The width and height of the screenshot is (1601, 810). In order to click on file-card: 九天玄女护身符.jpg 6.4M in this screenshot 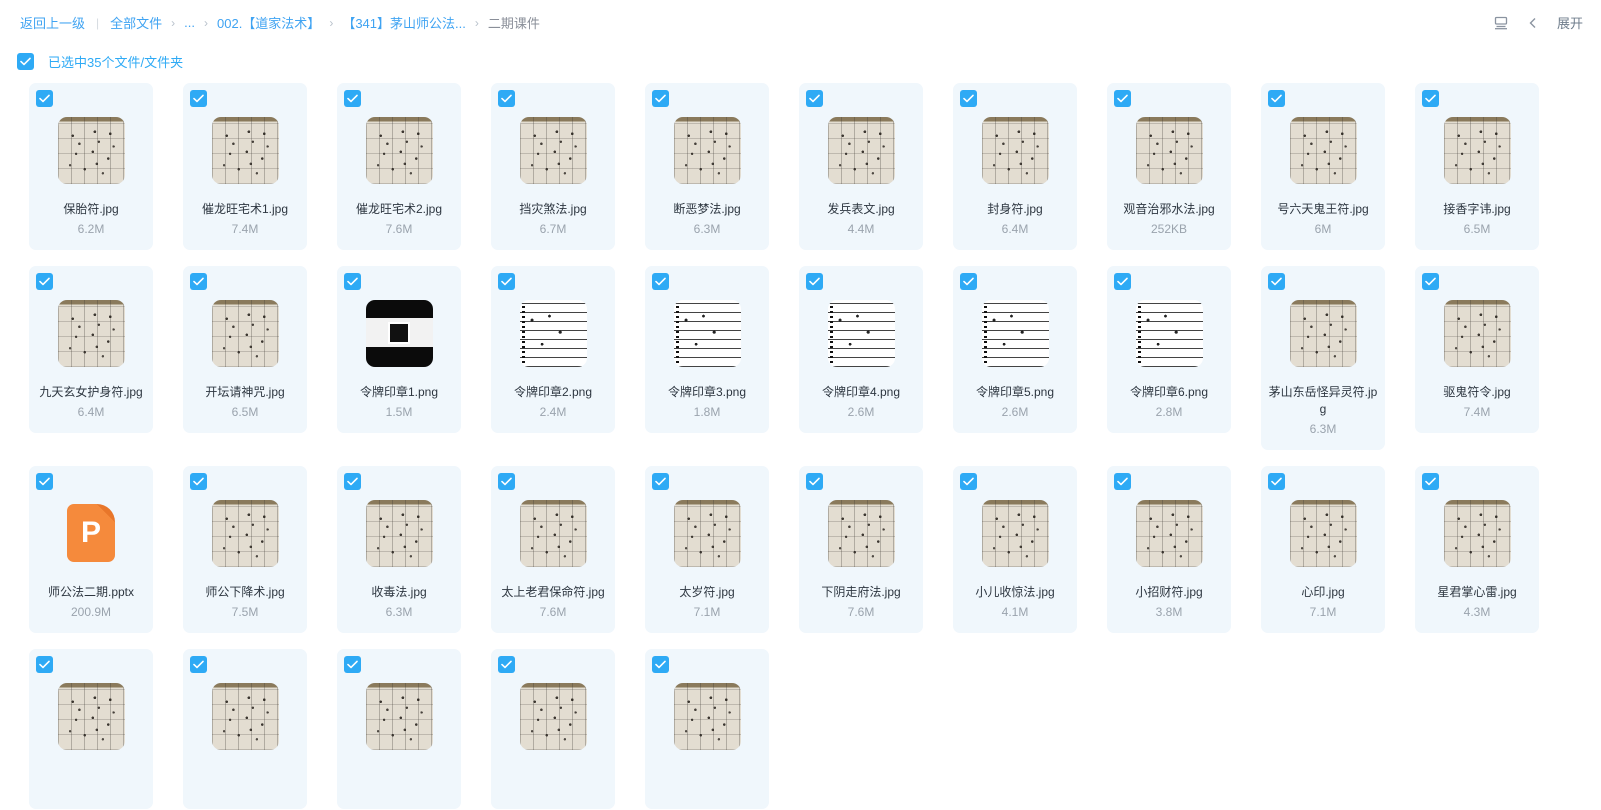, I will do `click(91, 349)`.